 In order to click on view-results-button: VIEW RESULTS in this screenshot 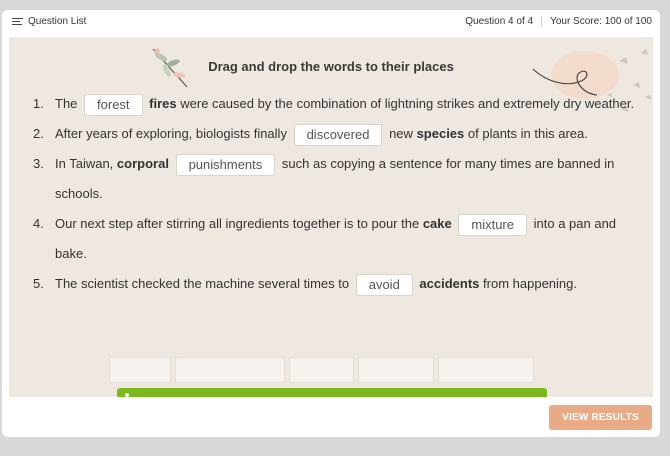, I will do `click(600, 417)`.